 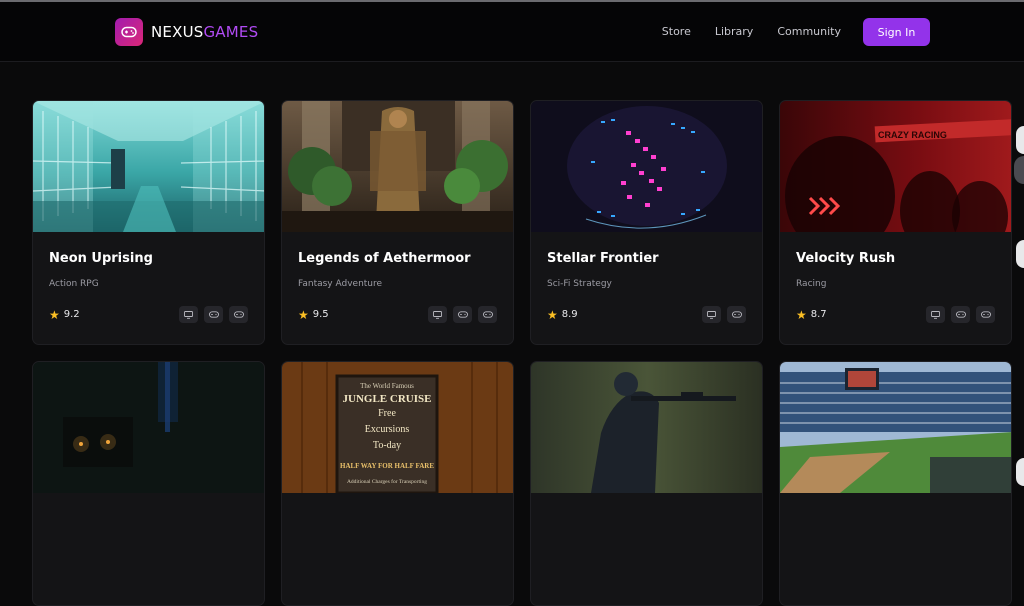 What do you see at coordinates (387, 413) in the screenshot?
I see `sign-line: Free` at bounding box center [387, 413].